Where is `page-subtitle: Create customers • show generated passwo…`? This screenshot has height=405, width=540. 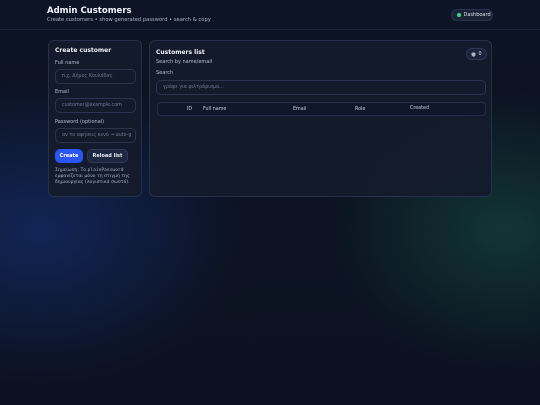 page-subtitle: Create customers • show generated passwo… is located at coordinates (129, 20).